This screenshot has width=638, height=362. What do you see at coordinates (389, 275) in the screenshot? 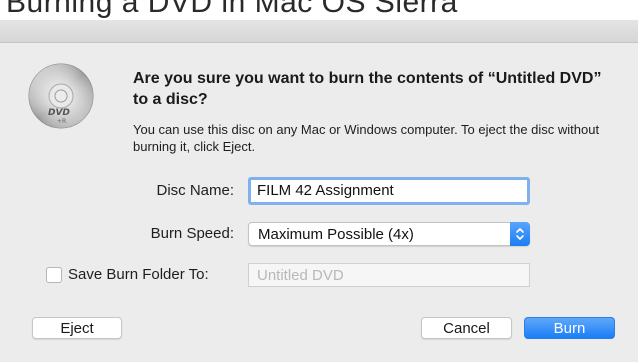
I see `burn-folder-name-input: Untitled DVD` at bounding box center [389, 275].